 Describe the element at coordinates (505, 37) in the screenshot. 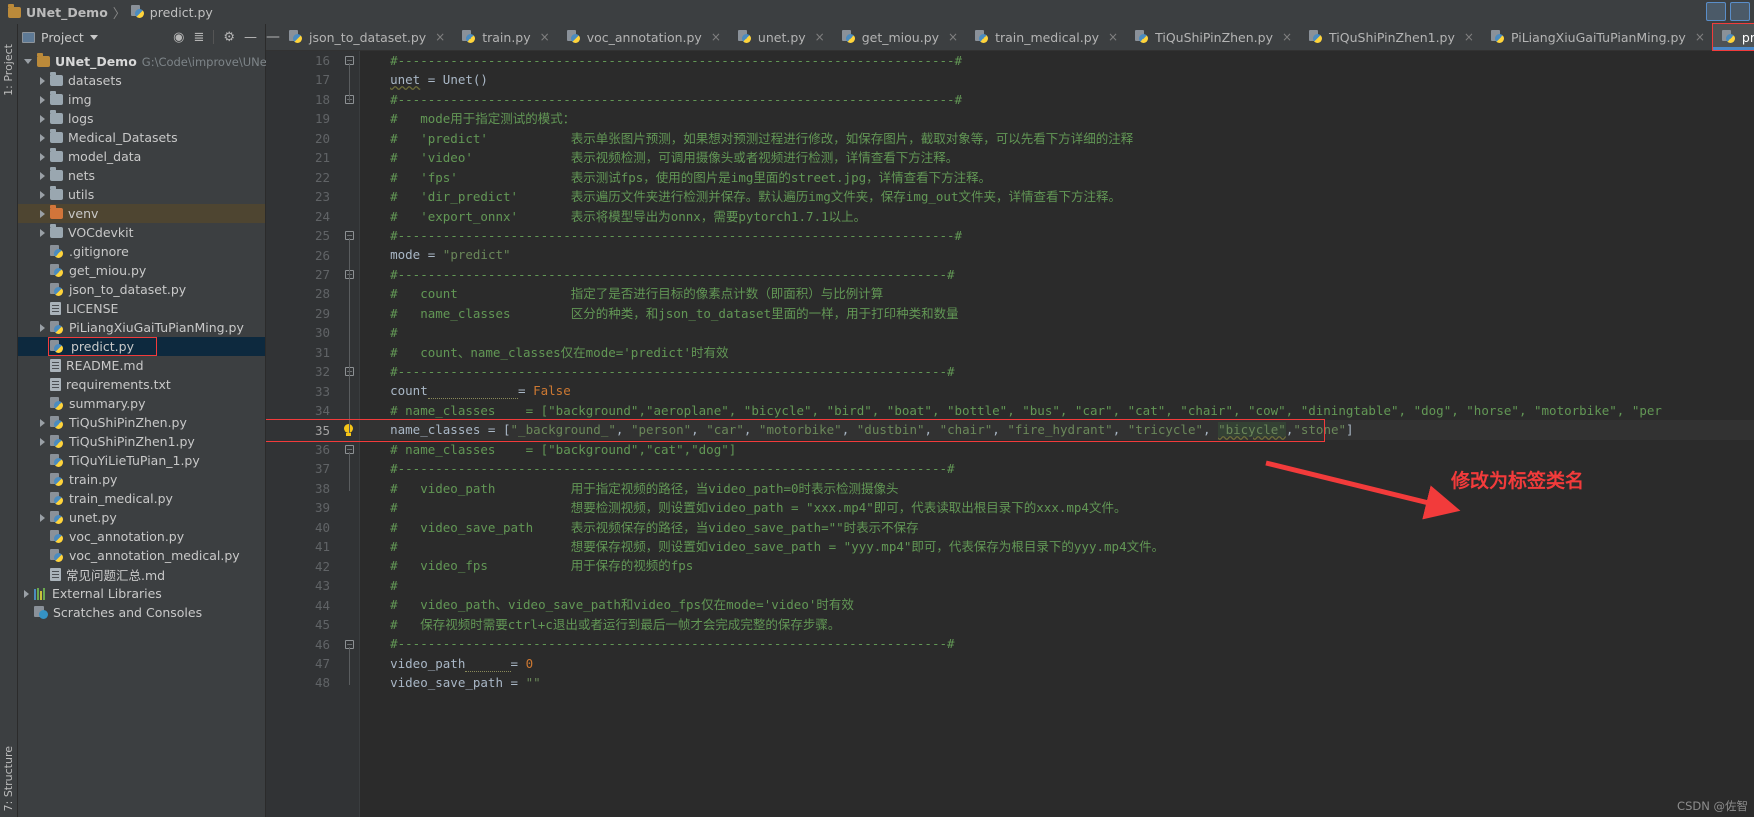

I see `editor-tab-train-py: train.py ×` at that location.